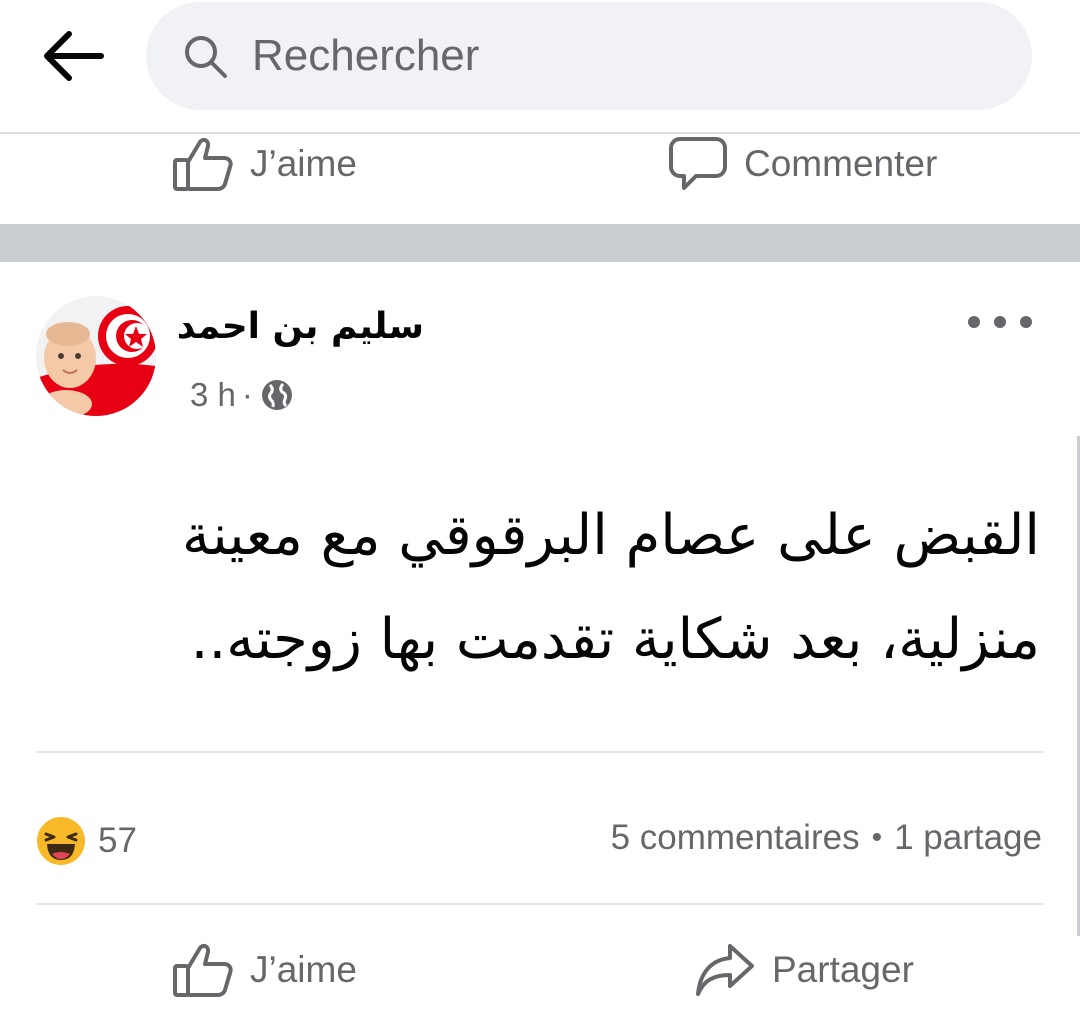 The image size is (1080, 1019). What do you see at coordinates (540, 243) in the screenshot?
I see `feed-separator` at bounding box center [540, 243].